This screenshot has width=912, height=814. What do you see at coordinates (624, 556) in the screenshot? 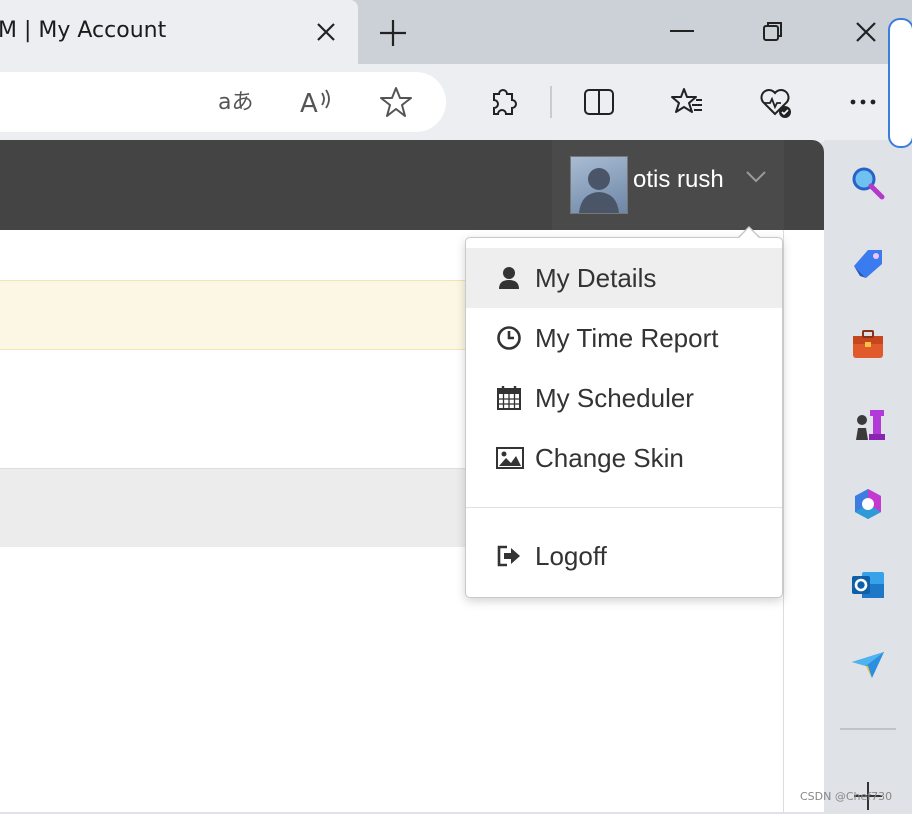
I see `menu-item-logoff: Logoff` at bounding box center [624, 556].